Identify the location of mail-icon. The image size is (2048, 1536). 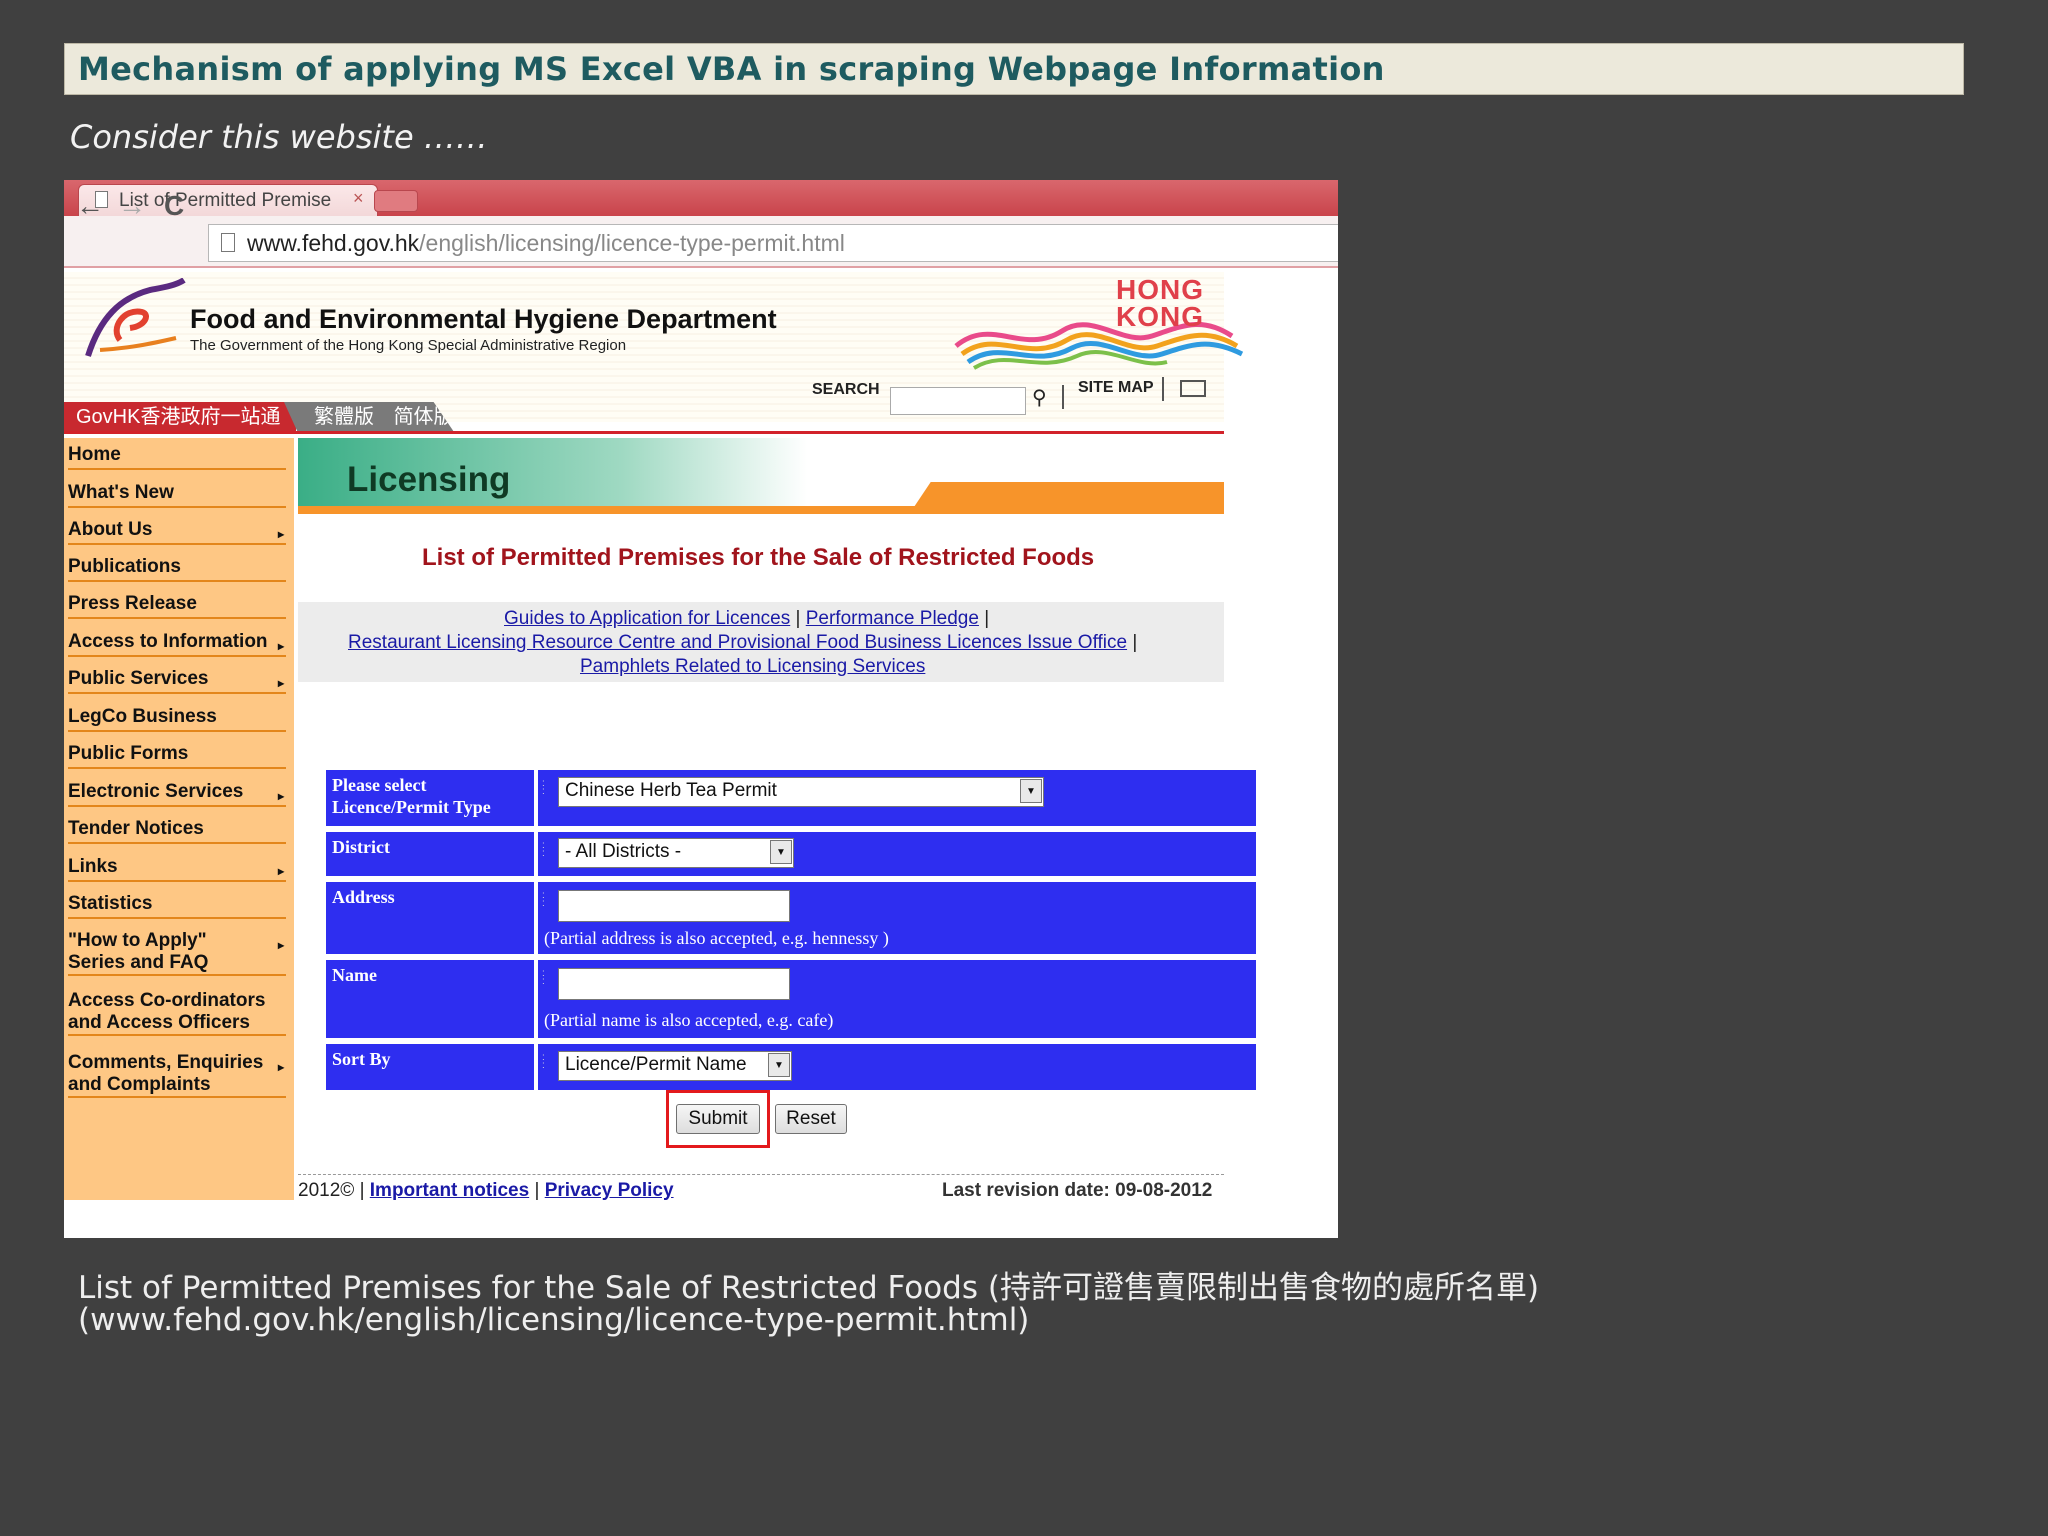
(1193, 388).